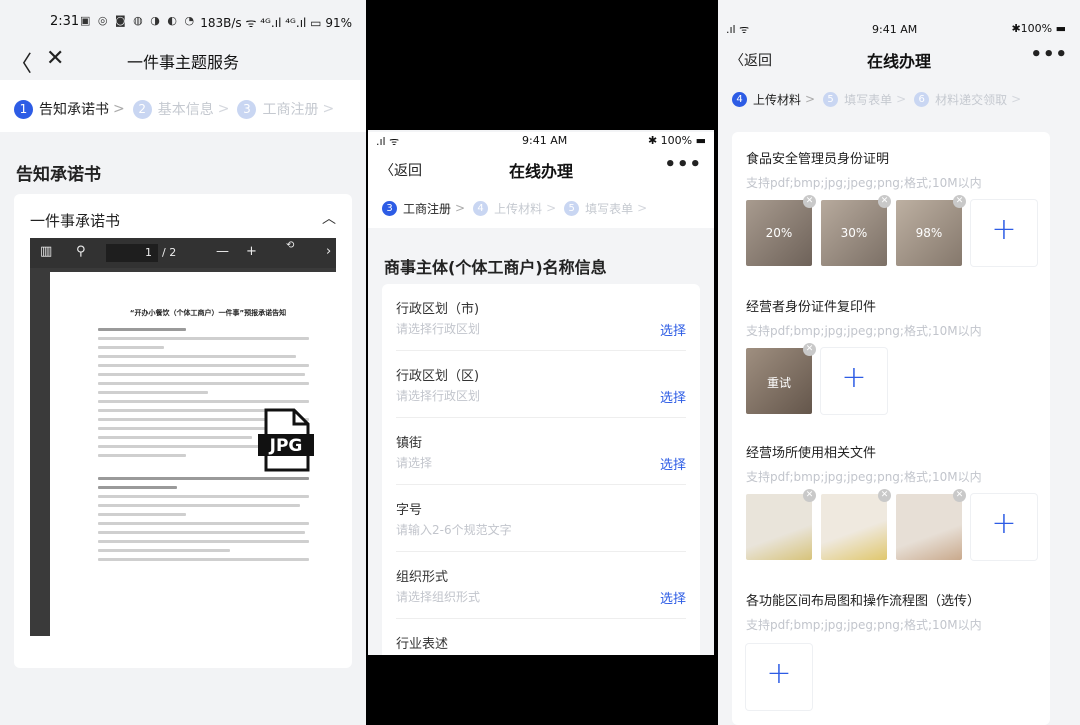 The height and width of the screenshot is (725, 1080). I want to click on step-number: 6, so click(922, 99).